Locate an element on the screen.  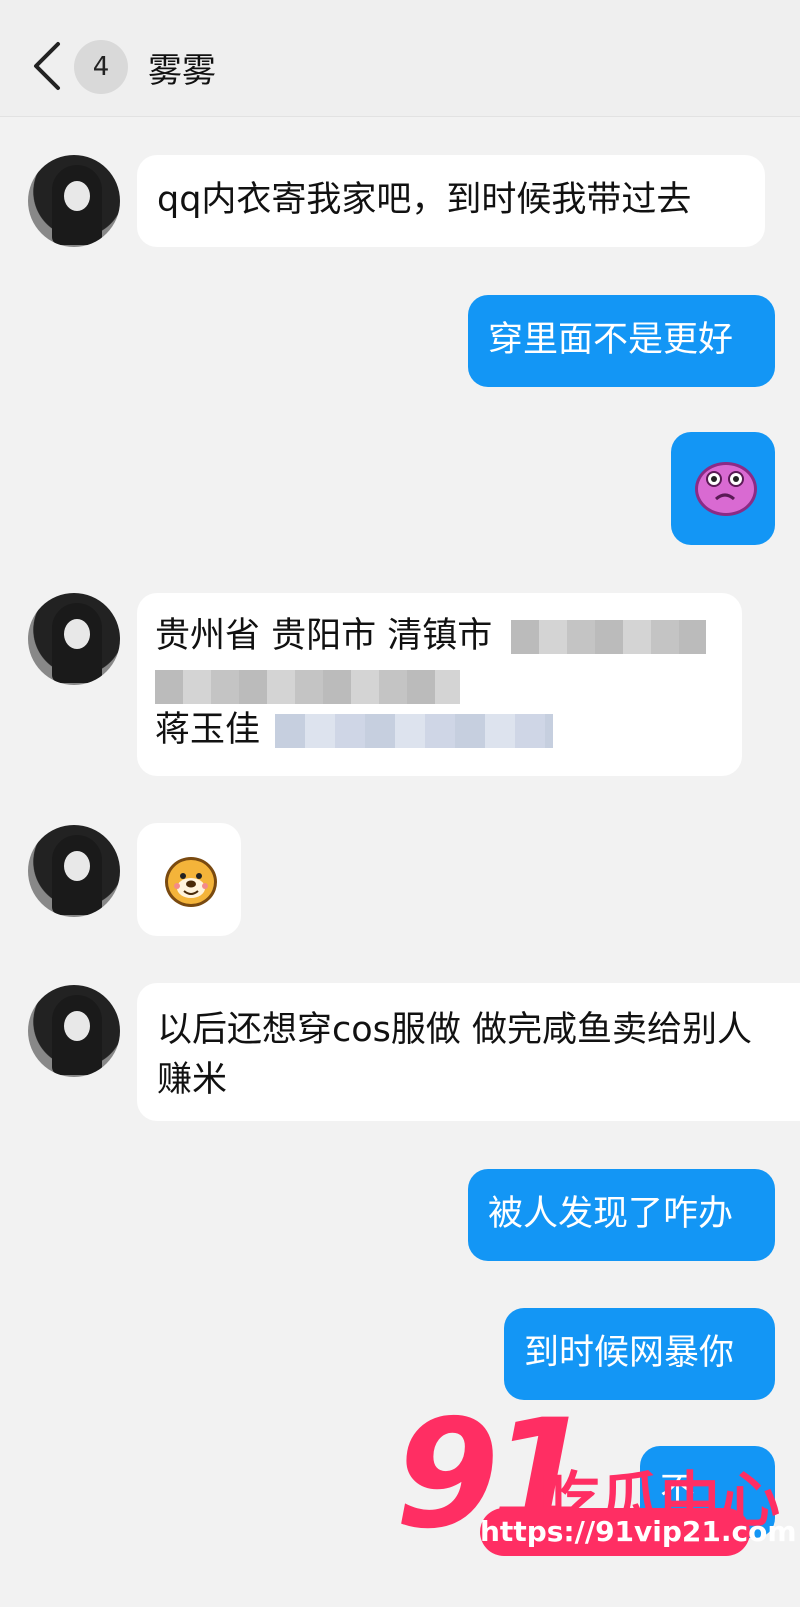
message-bubble-outgoing: 穿里面不是更好 is located at coordinates (621, 341).